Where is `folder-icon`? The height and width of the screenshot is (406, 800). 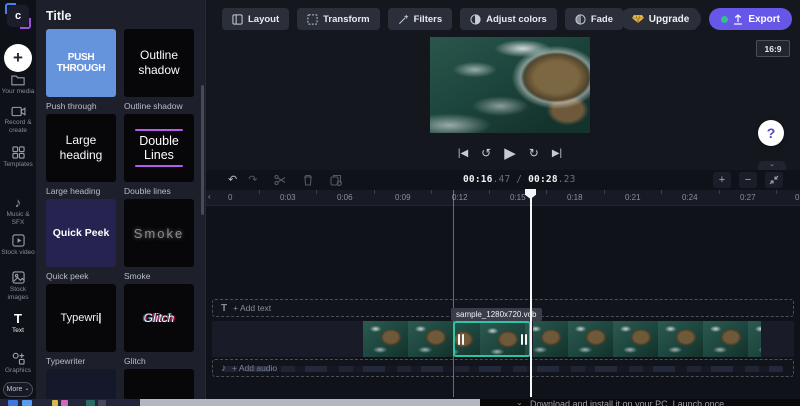
folder-icon is located at coordinates (18, 80).